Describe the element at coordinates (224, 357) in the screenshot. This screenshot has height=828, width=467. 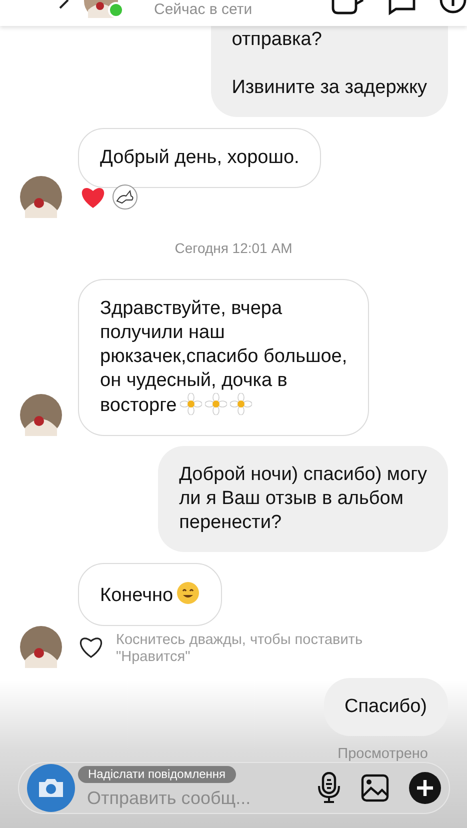
I see `received-message: Здравствуйте, вчера получили наш рюкзачек,спасибо большое, он чудесный, дочка в восторге` at that location.